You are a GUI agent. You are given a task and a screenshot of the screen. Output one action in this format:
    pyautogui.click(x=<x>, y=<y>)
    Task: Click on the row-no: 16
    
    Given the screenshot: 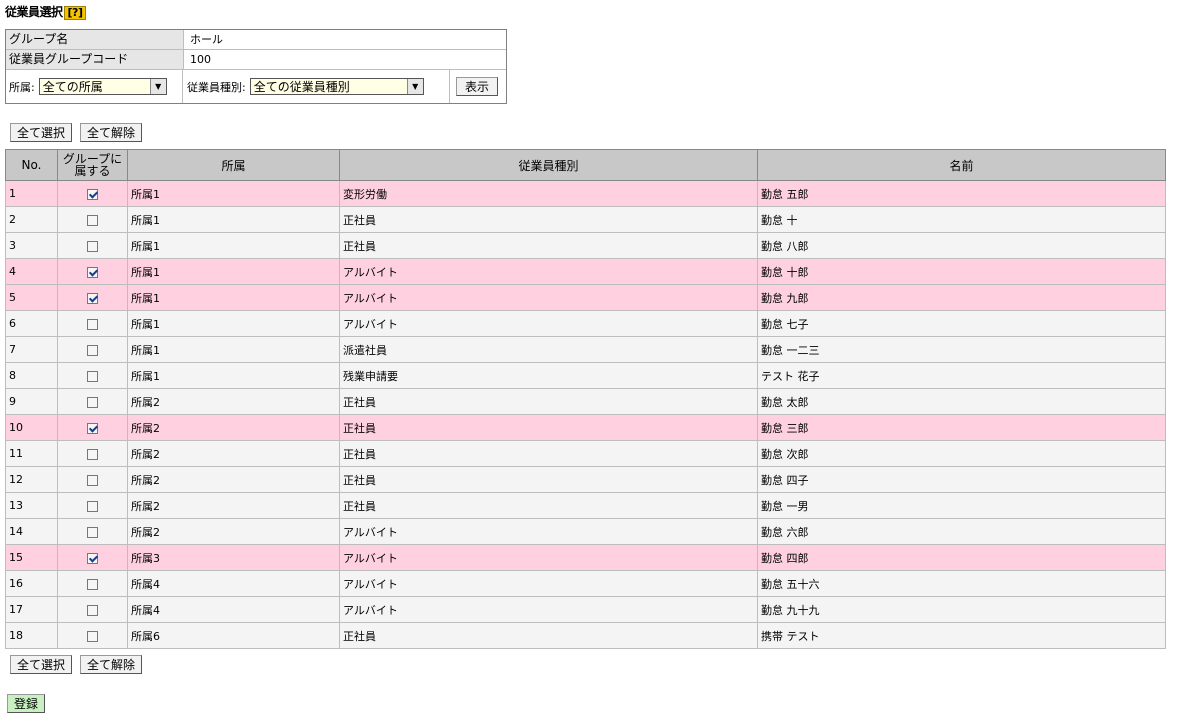 What is the action you would take?
    pyautogui.click(x=31, y=583)
    